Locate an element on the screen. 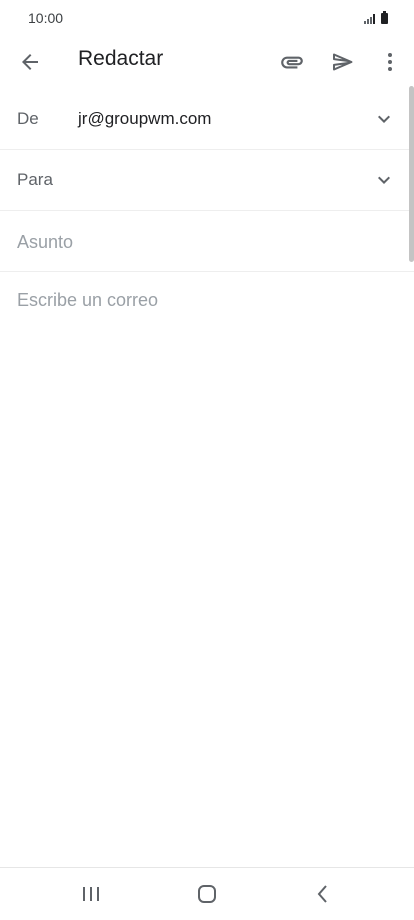  system-navigation-bar is located at coordinates (207, 893).